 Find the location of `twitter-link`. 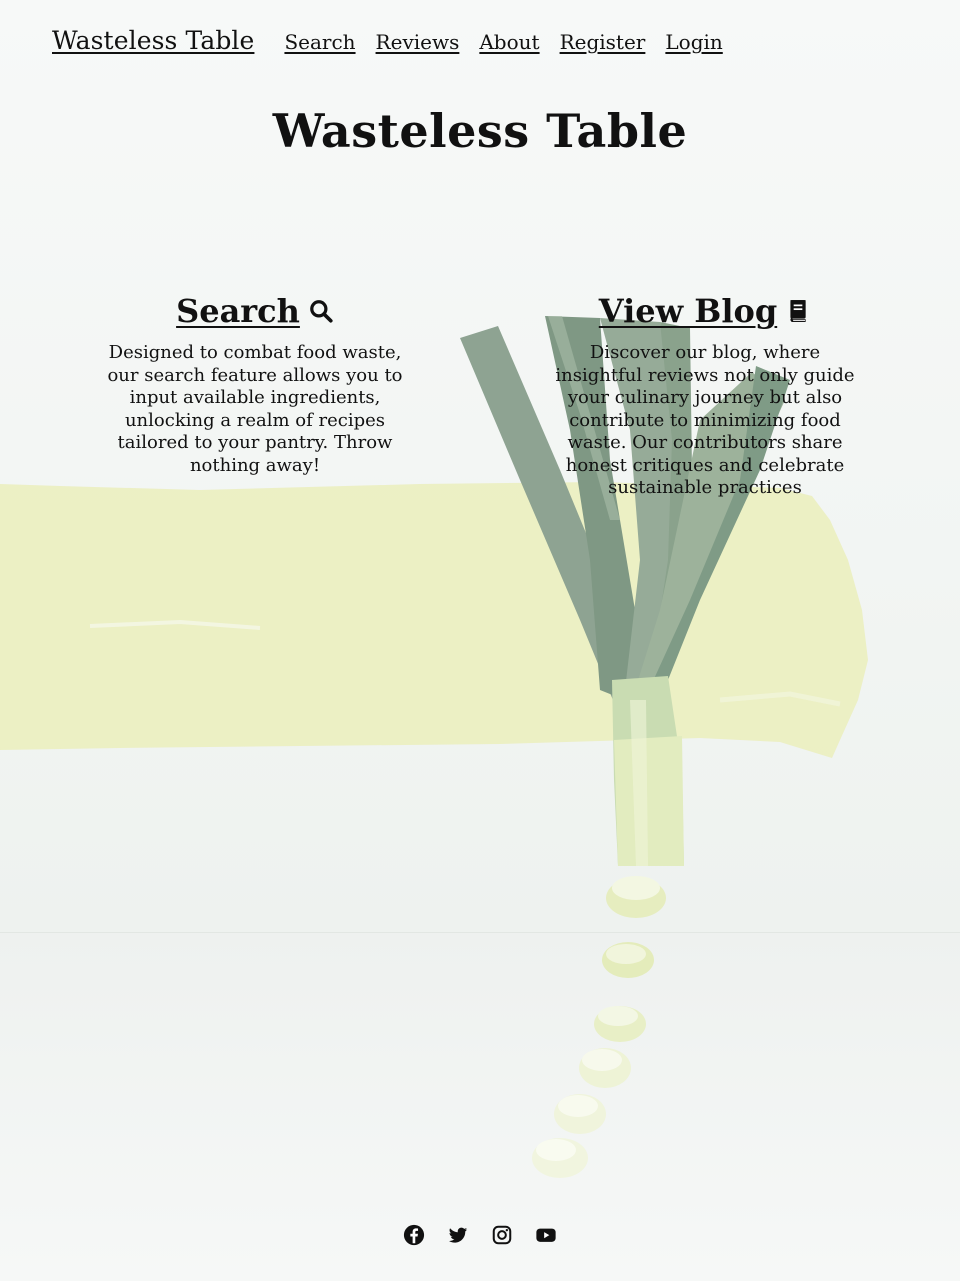

twitter-link is located at coordinates (458, 1235).